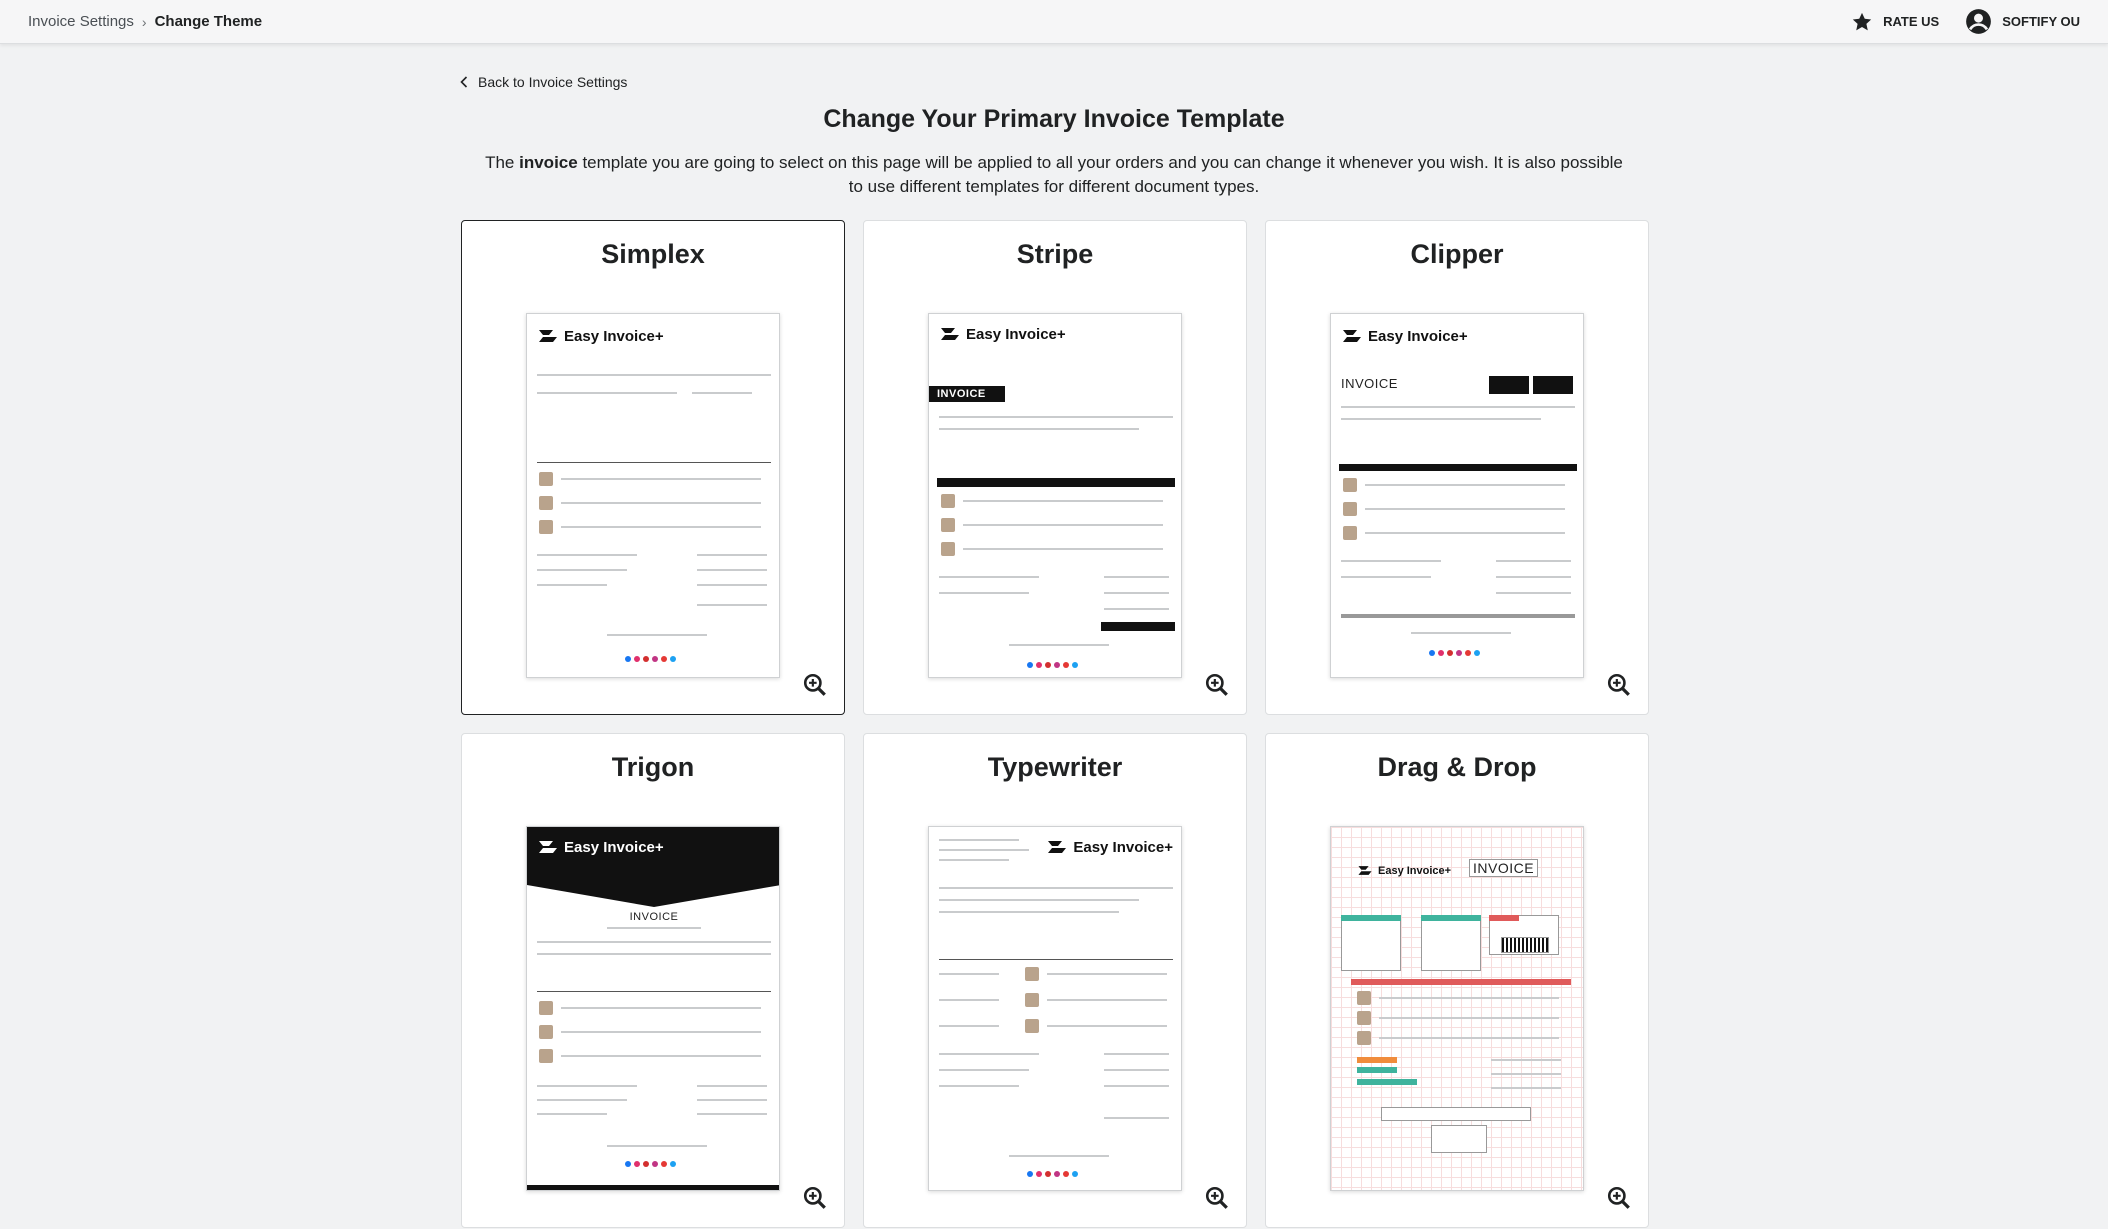  What do you see at coordinates (1862, 21) in the screenshot?
I see `star-icon` at bounding box center [1862, 21].